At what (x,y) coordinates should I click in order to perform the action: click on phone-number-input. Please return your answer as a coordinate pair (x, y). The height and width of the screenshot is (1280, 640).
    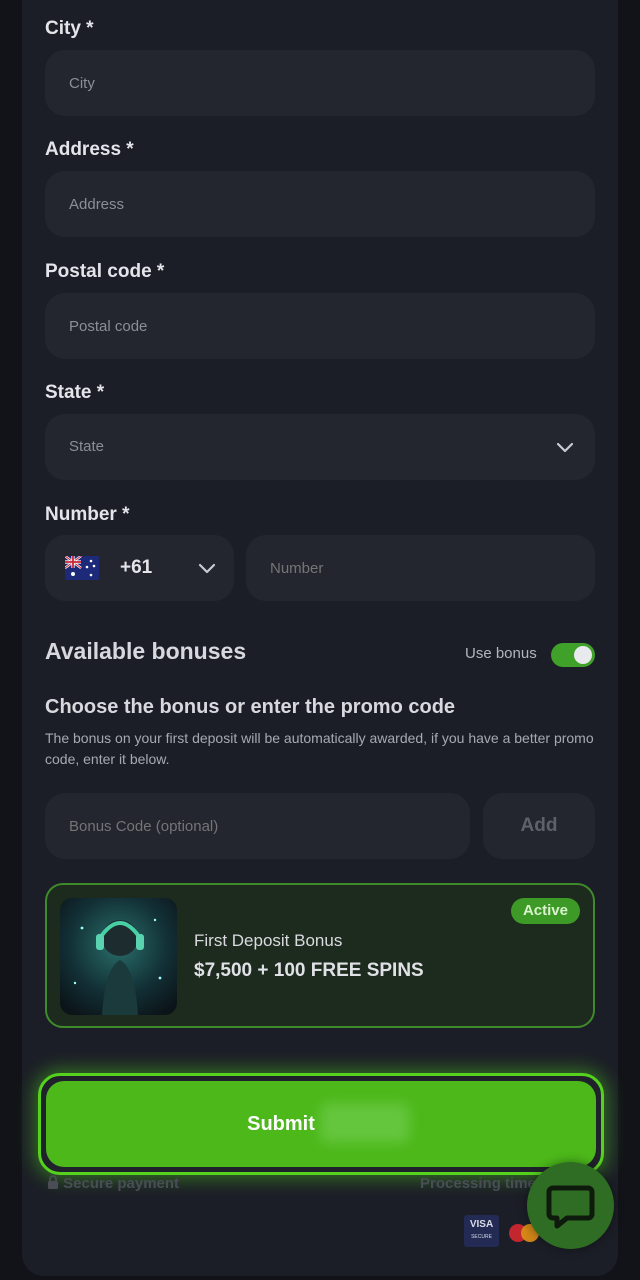
    Looking at the image, I should click on (420, 568).